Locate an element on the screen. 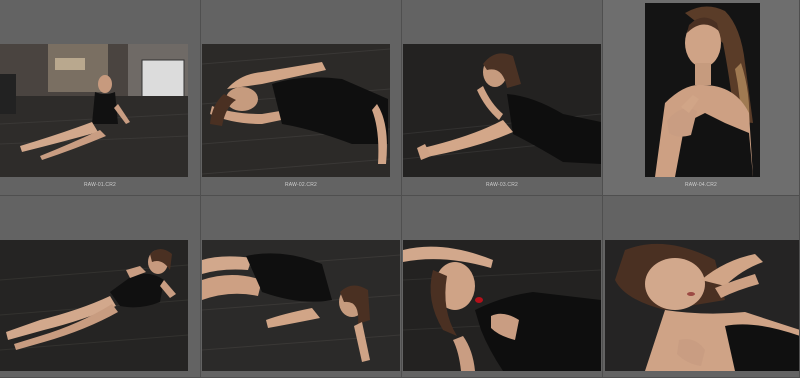  grid-cell-2: RAW-02.CR2 is located at coordinates (301, 98).